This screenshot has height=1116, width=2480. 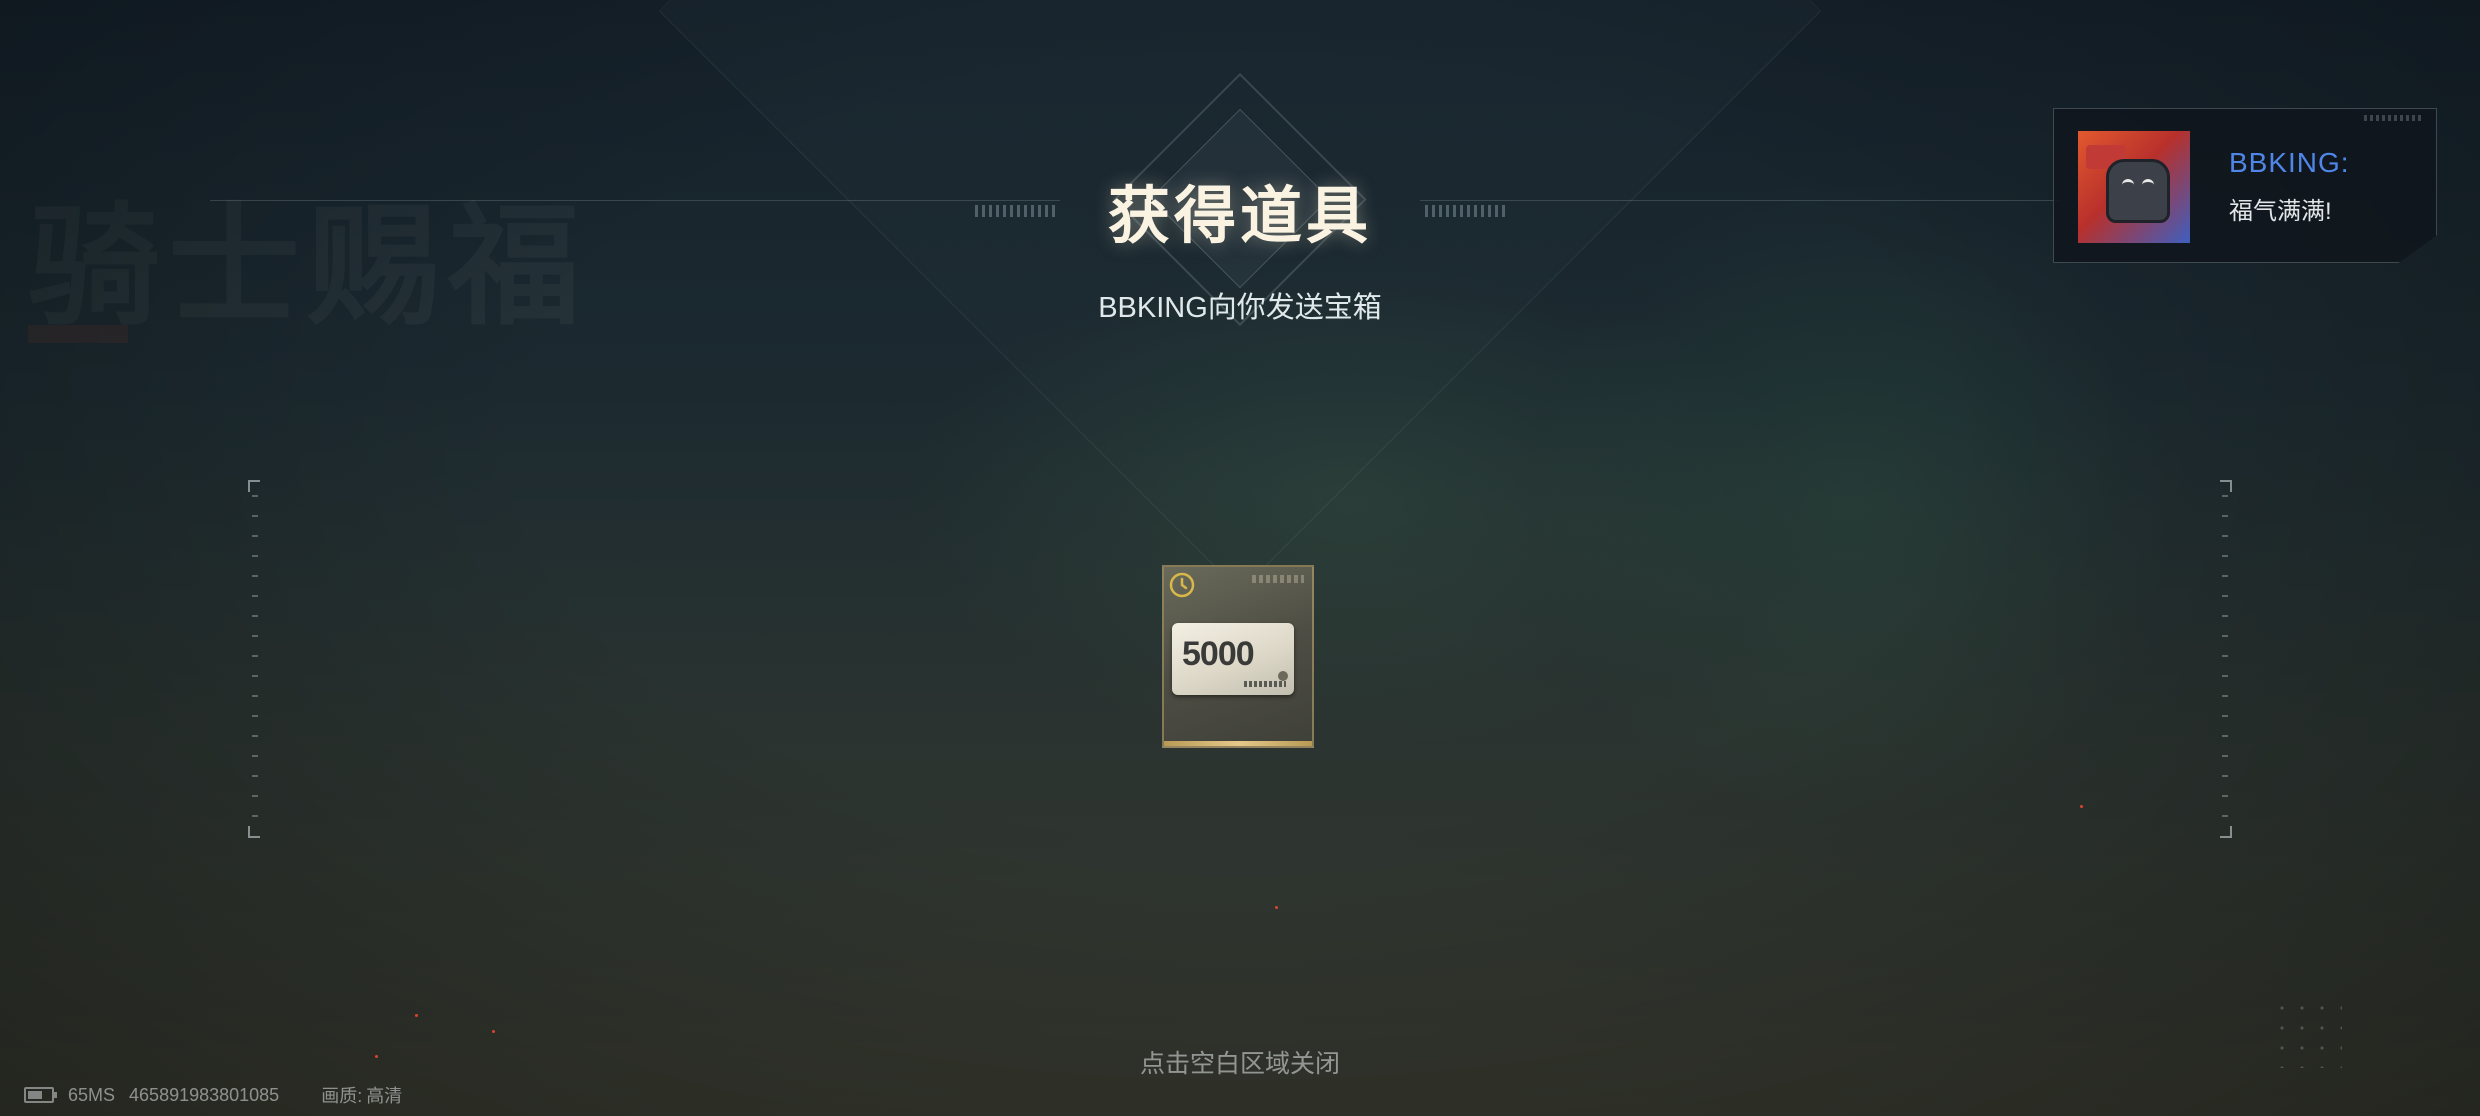 I want to click on frame-dash-left, so click(x=255, y=660).